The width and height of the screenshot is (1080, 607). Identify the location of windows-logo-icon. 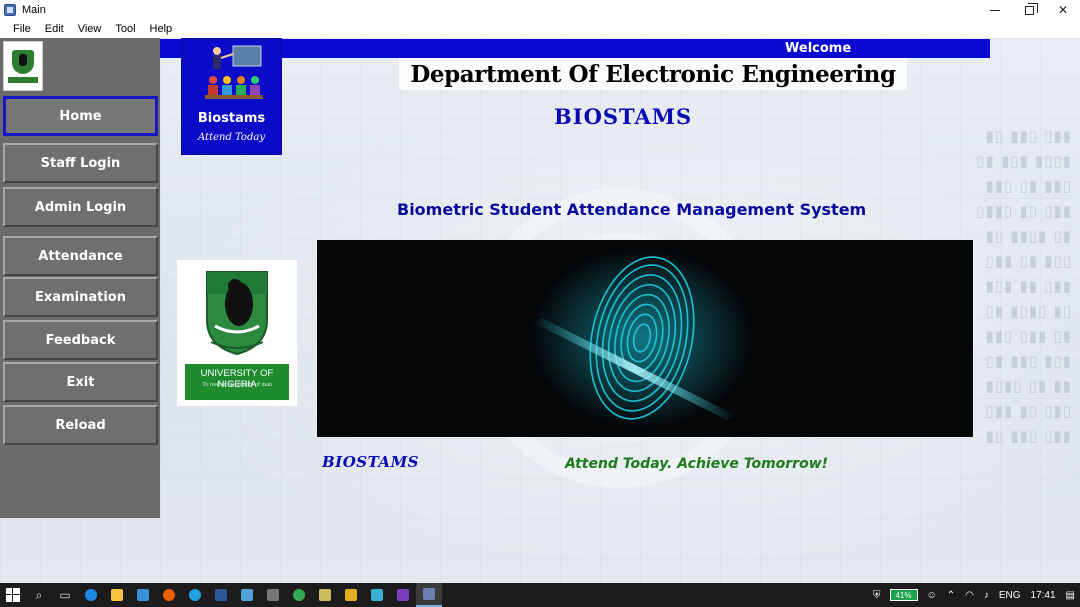
(13, 595).